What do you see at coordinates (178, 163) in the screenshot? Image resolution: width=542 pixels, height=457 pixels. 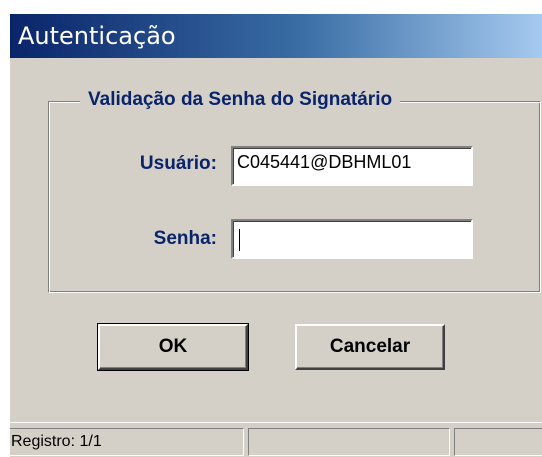 I see `user-label: Usuário:` at bounding box center [178, 163].